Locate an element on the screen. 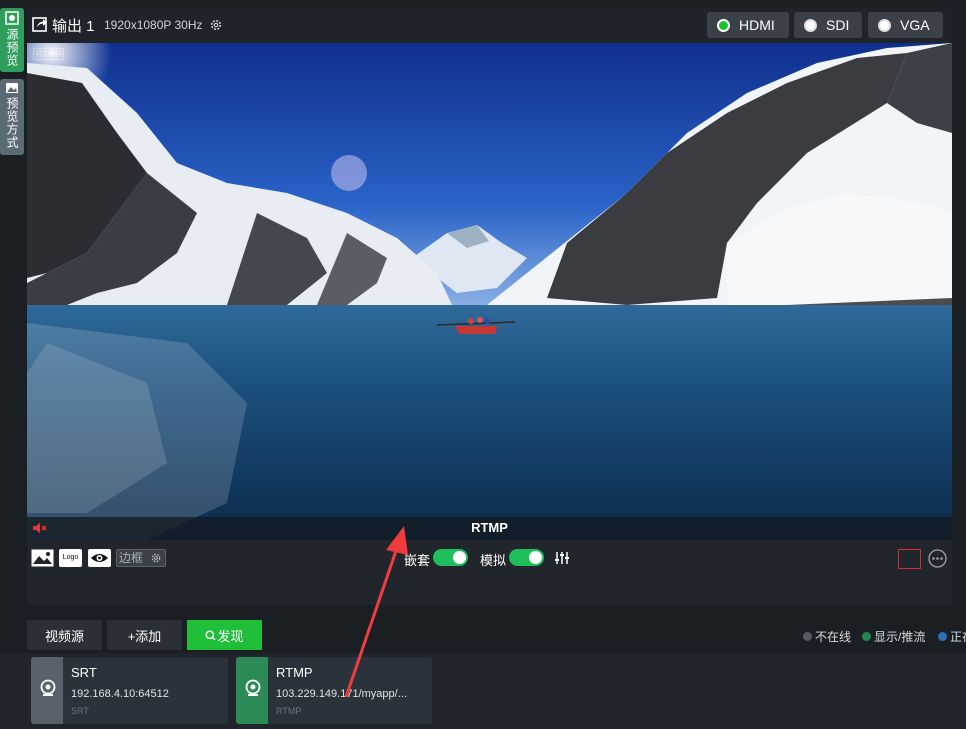 This screenshot has width=966, height=729. video-status-bar: RTMP is located at coordinates (489, 528).